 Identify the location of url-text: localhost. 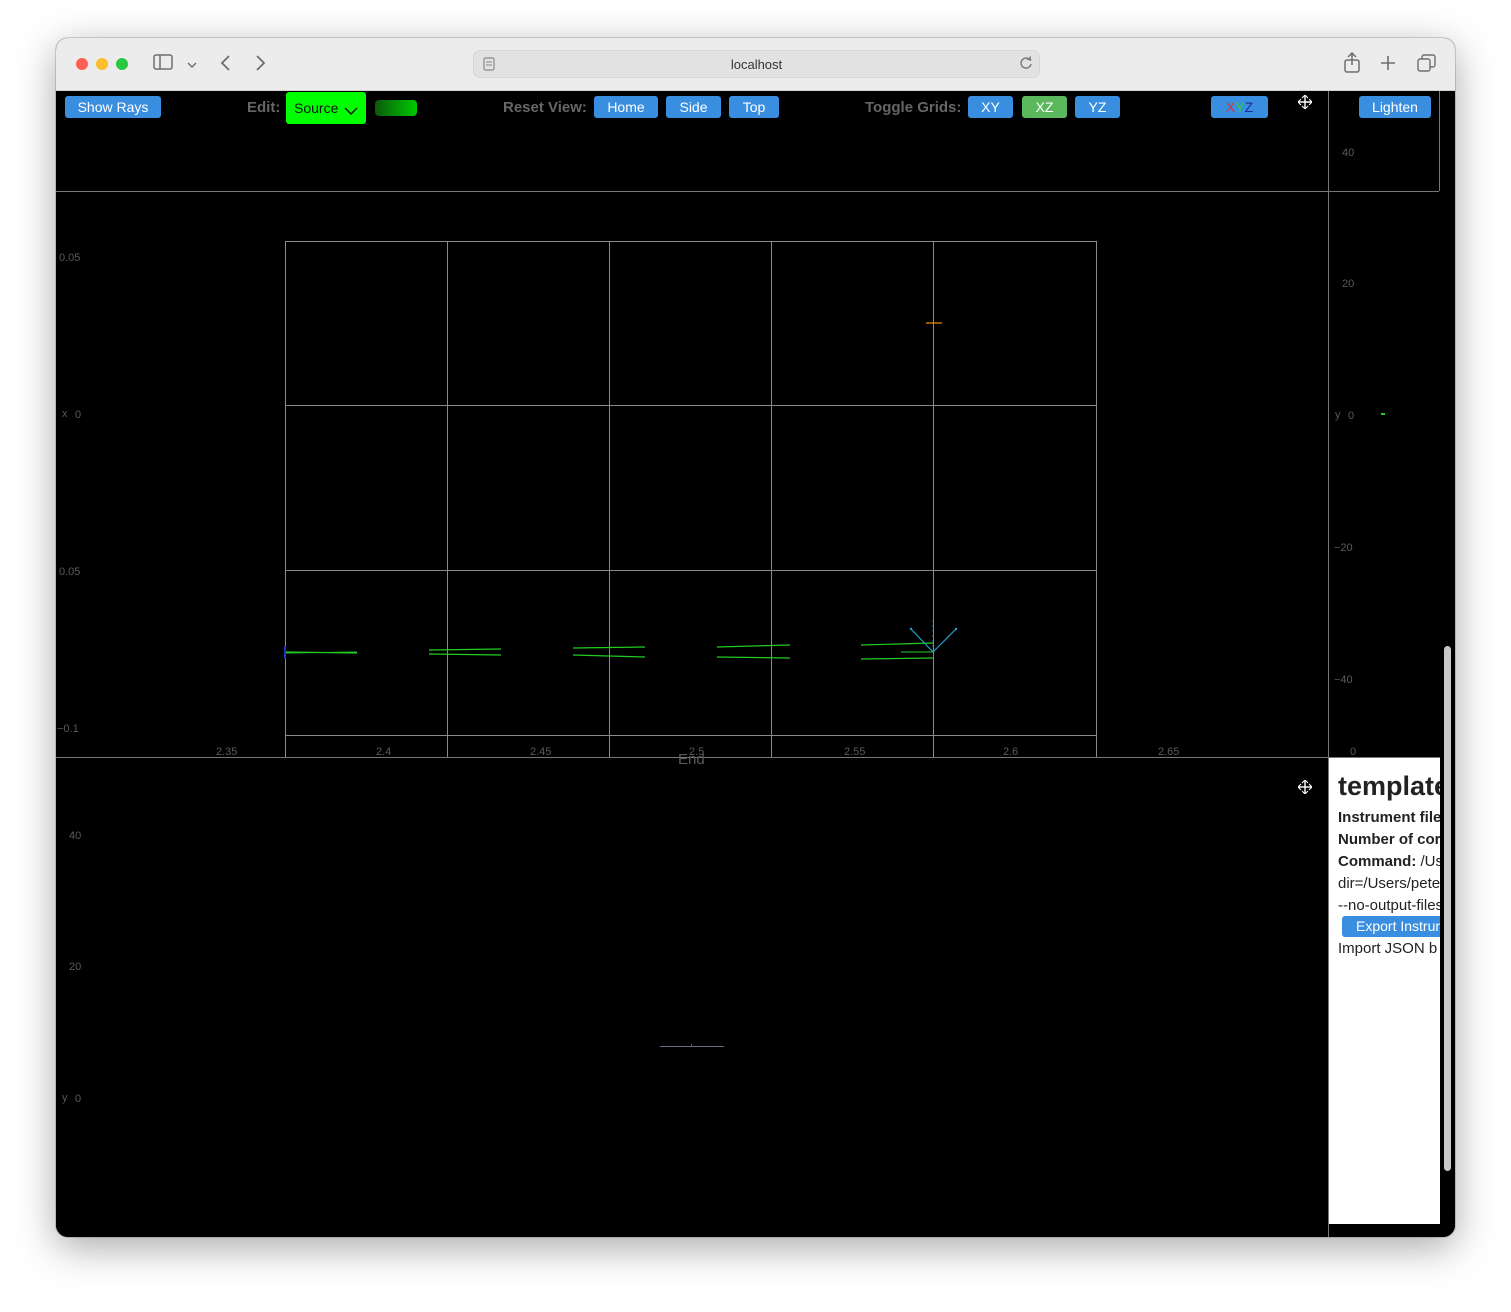
(756, 64).